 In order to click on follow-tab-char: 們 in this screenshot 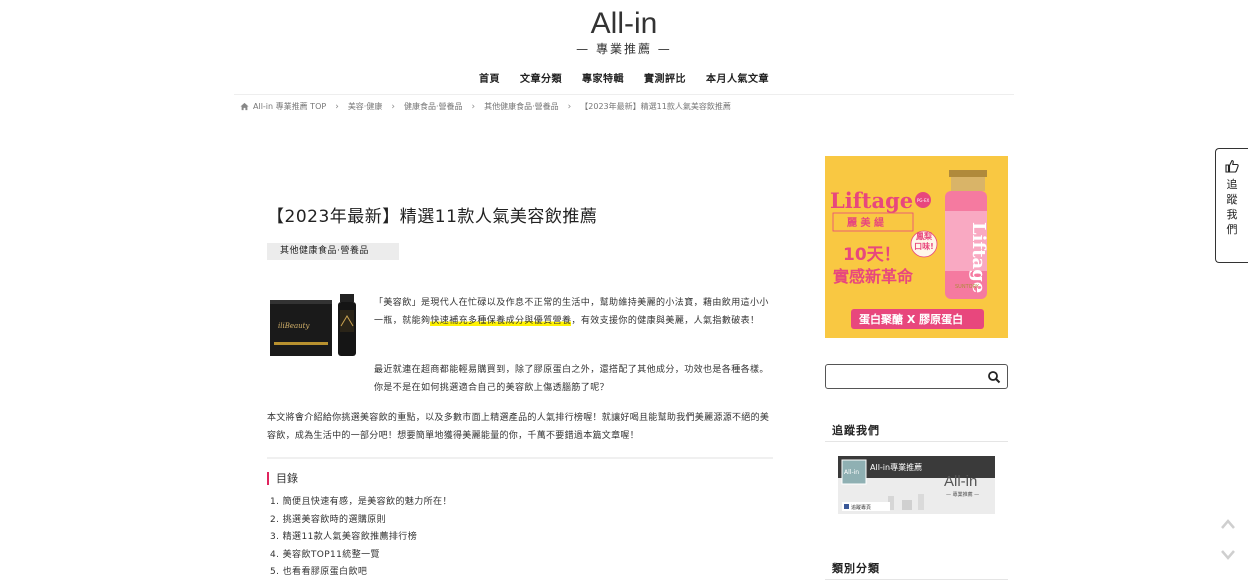, I will do `click(1232, 229)`.